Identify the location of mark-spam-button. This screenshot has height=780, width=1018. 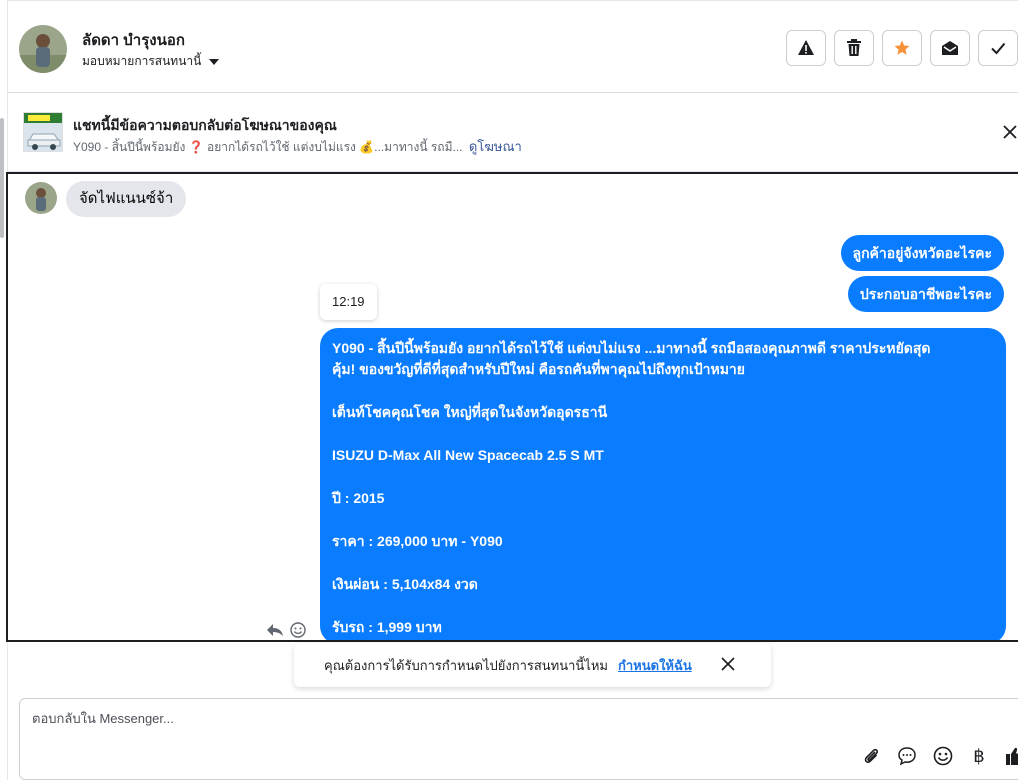
(806, 48).